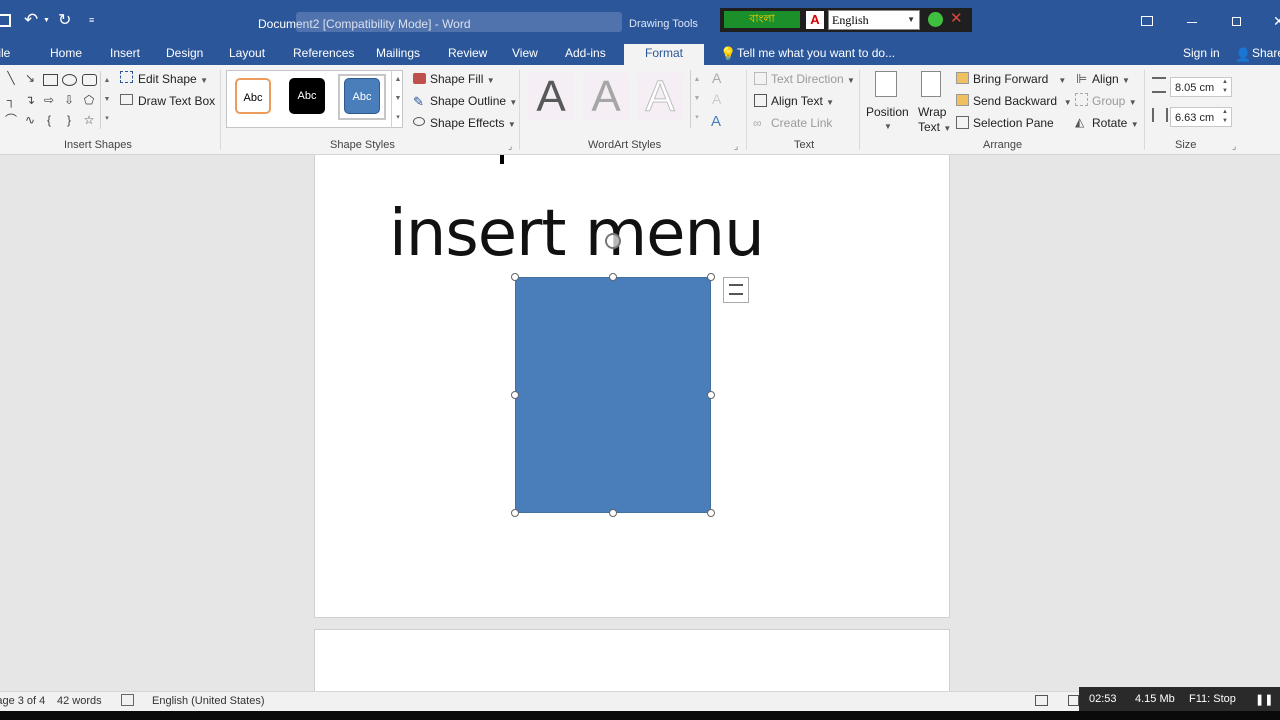 This screenshot has width=1280, height=720. I want to click on shape-style-black: Abc, so click(307, 96).